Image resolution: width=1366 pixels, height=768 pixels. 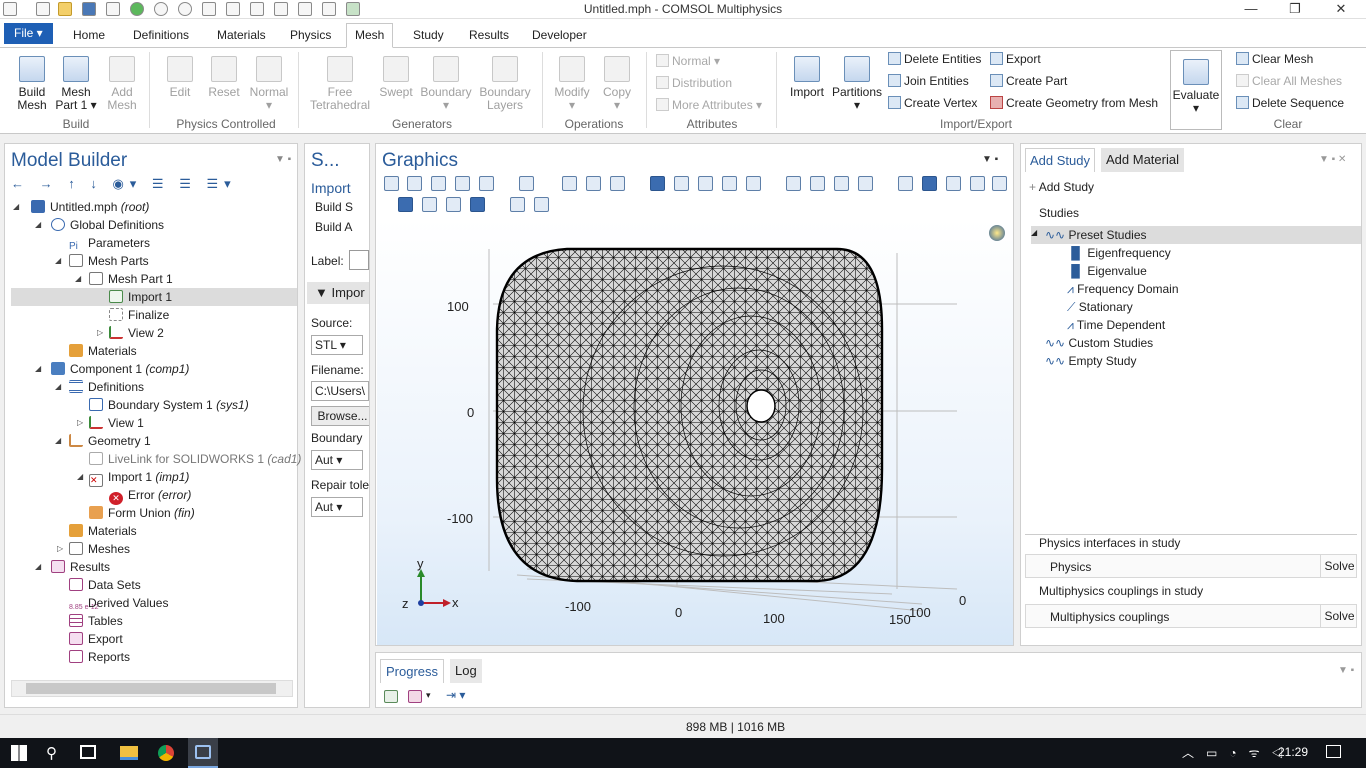 I want to click on custom-studies-item: ∿∿ Custom Studies, so click(x=1099, y=343).